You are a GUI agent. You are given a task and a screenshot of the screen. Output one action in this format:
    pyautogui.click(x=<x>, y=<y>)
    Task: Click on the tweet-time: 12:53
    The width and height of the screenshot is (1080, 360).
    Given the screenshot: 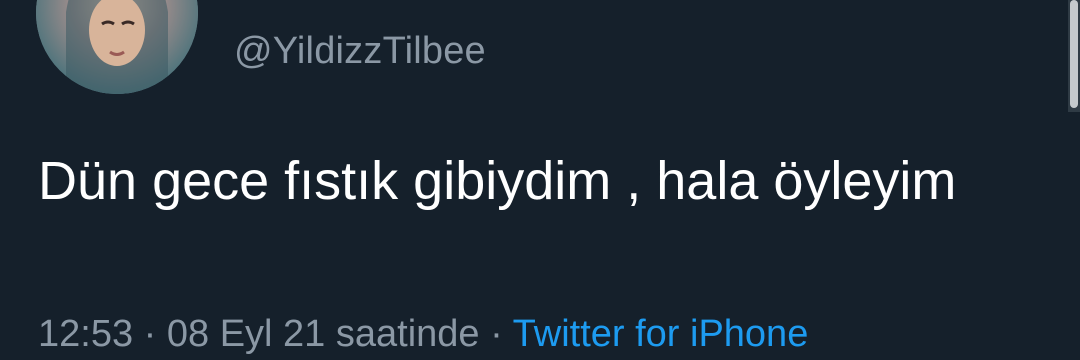 What is the action you would take?
    pyautogui.click(x=85, y=334)
    